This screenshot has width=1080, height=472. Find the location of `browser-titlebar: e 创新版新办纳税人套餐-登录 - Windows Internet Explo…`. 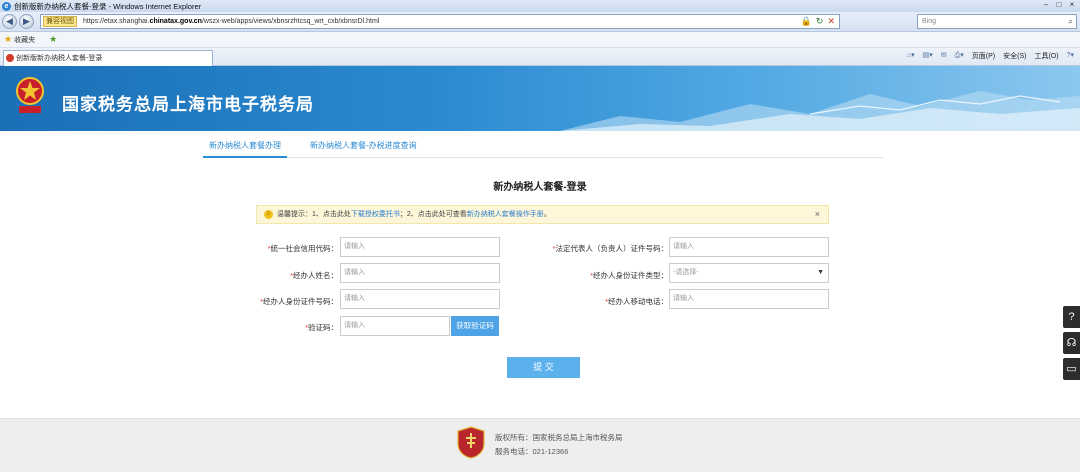

browser-titlebar: e 创新版新办纳税人套餐-登录 - Windows Internet Explo… is located at coordinates (540, 6).